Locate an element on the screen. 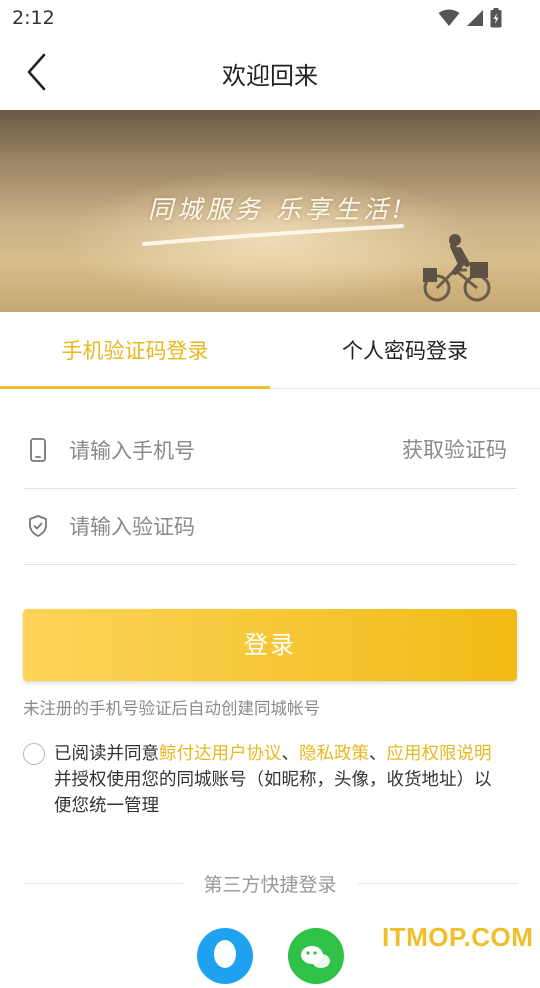 The image size is (540, 988). active-tab-indicator is located at coordinates (135, 387).